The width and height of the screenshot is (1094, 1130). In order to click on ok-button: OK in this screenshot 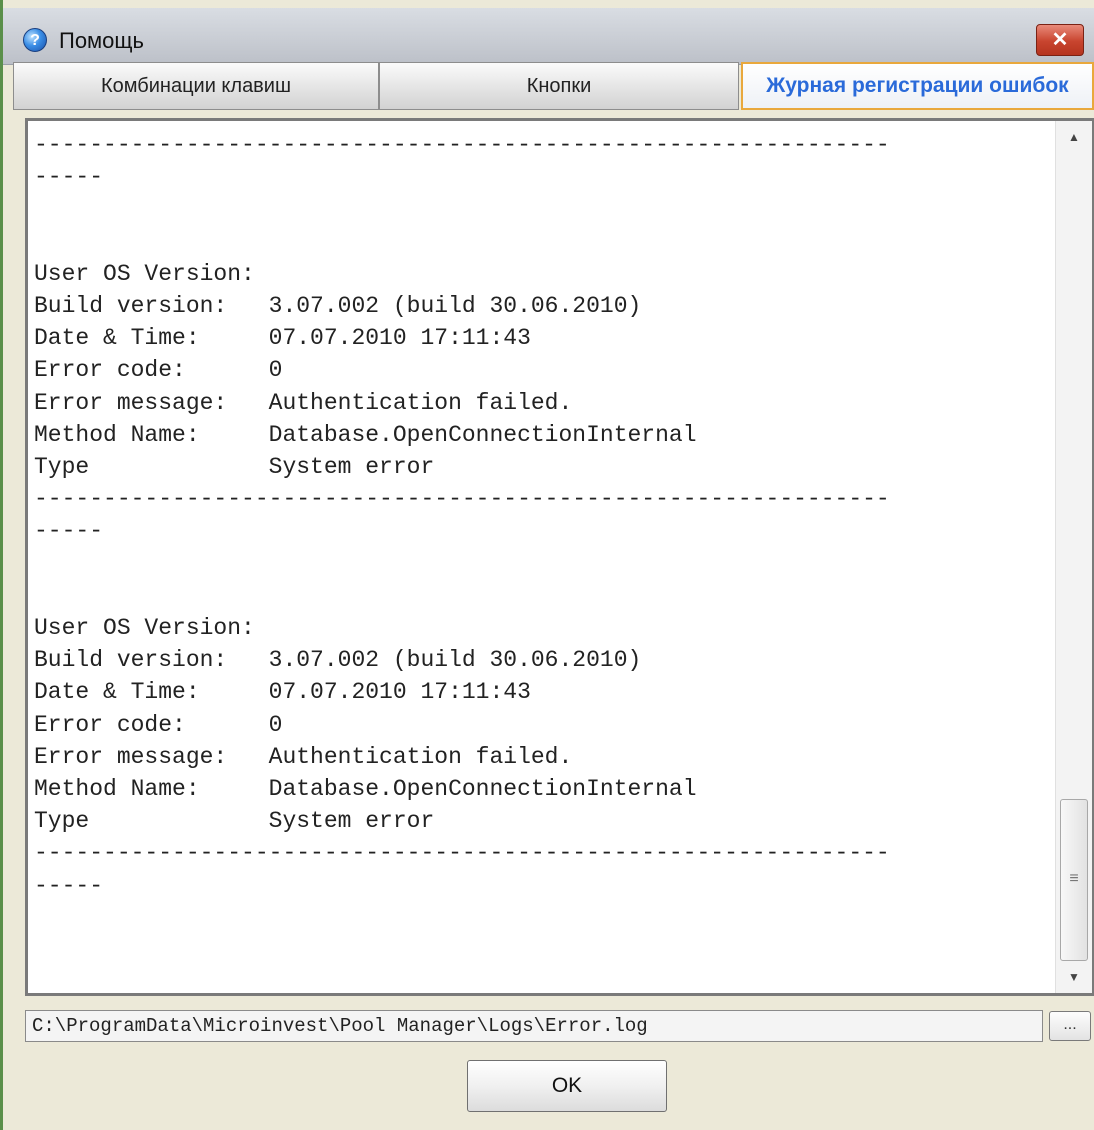, I will do `click(567, 1086)`.